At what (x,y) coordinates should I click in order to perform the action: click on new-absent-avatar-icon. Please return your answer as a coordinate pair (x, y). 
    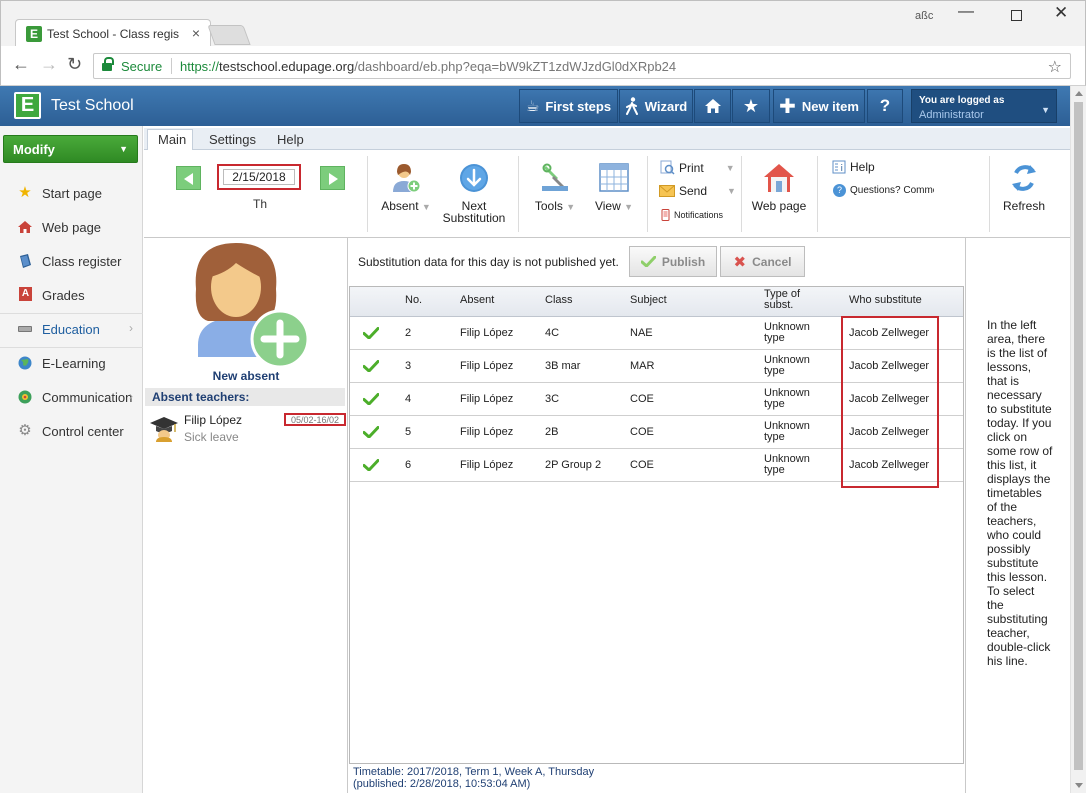
    Looking at the image, I should click on (247, 305).